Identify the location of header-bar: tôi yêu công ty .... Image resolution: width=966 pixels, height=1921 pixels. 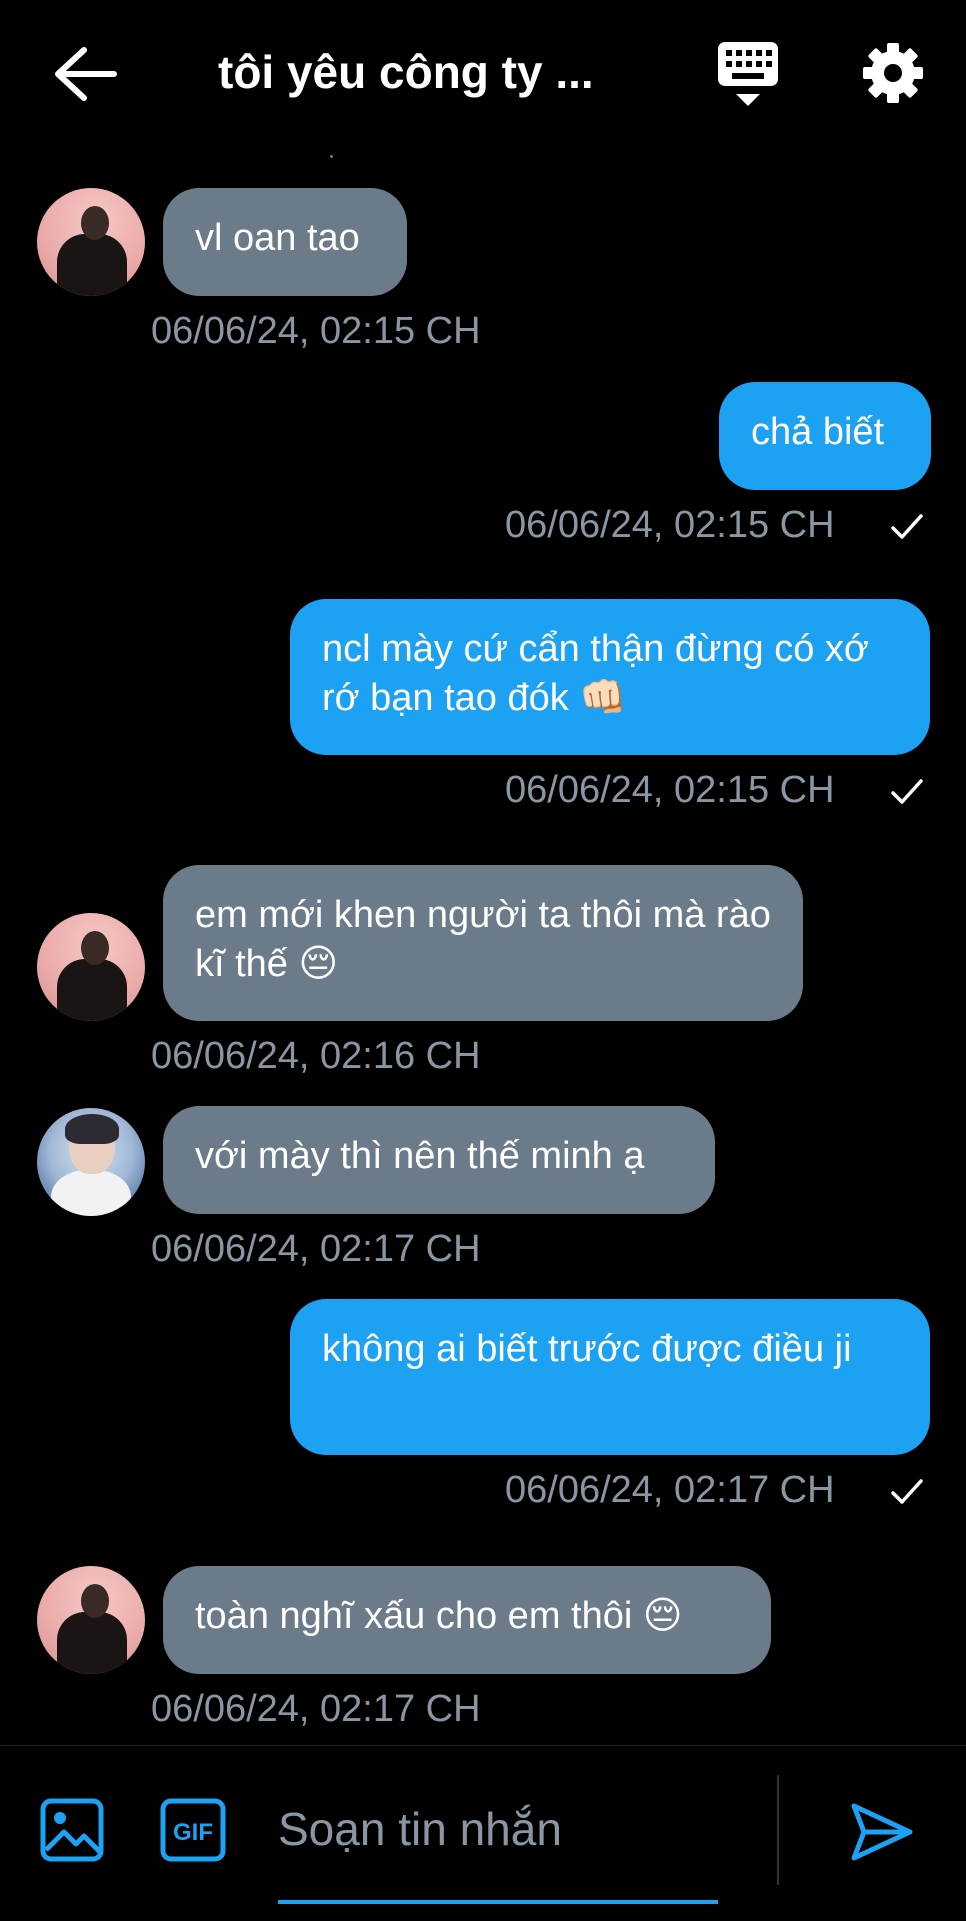
(483, 75).